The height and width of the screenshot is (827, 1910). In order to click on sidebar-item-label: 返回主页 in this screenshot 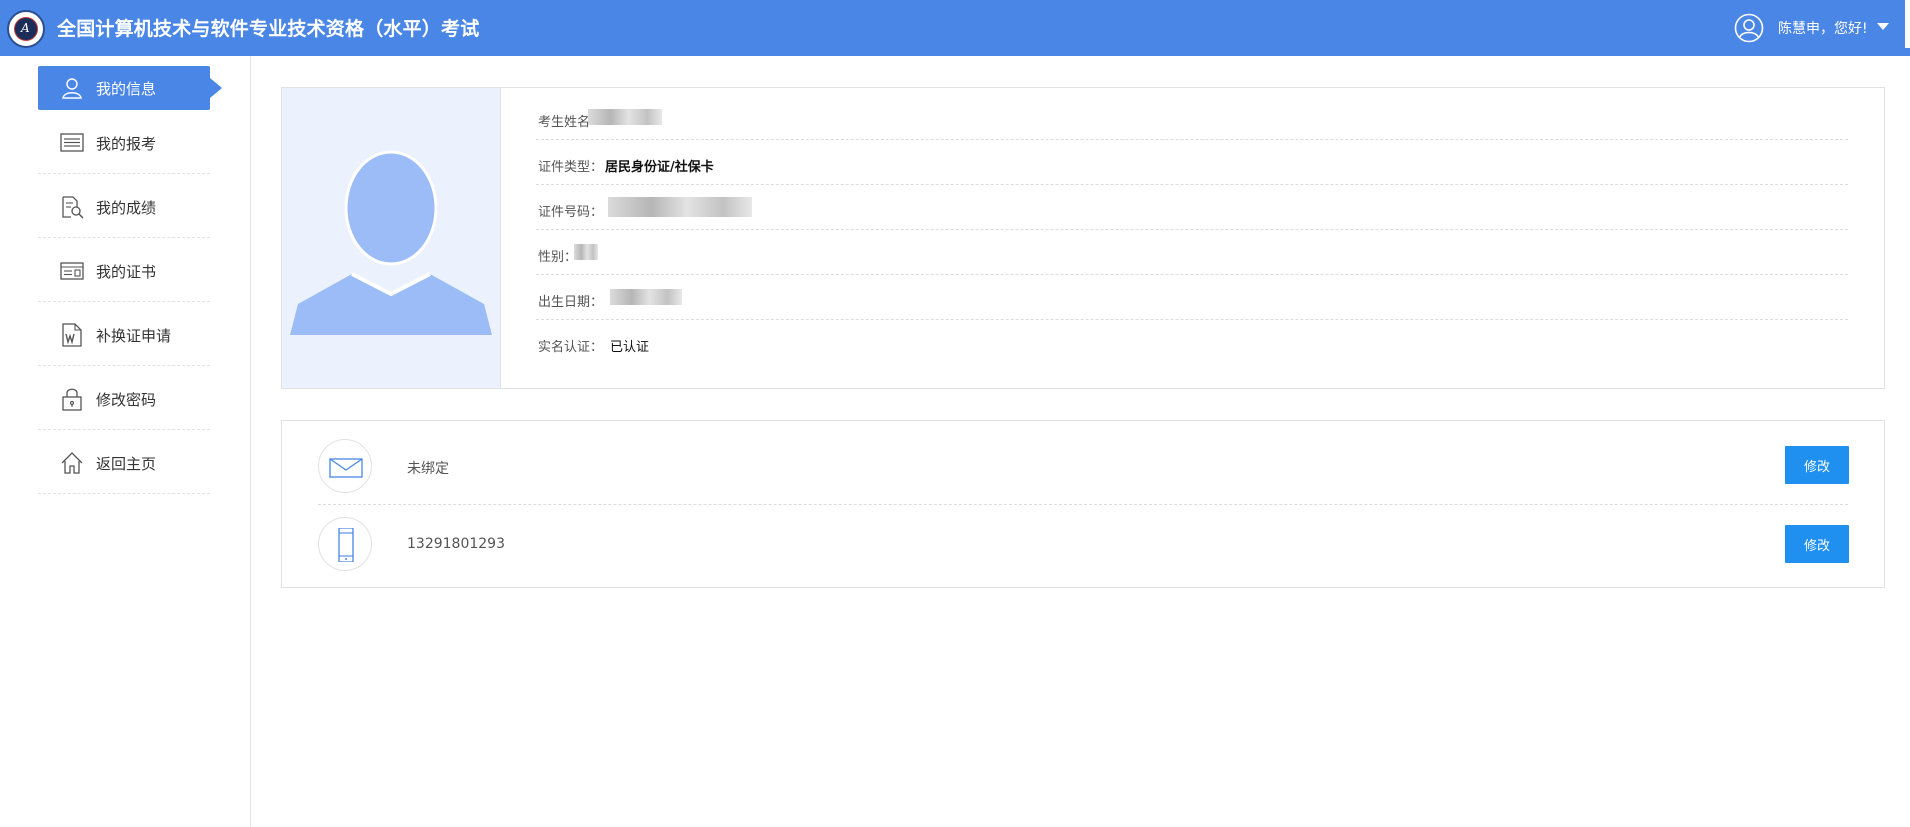, I will do `click(126, 464)`.